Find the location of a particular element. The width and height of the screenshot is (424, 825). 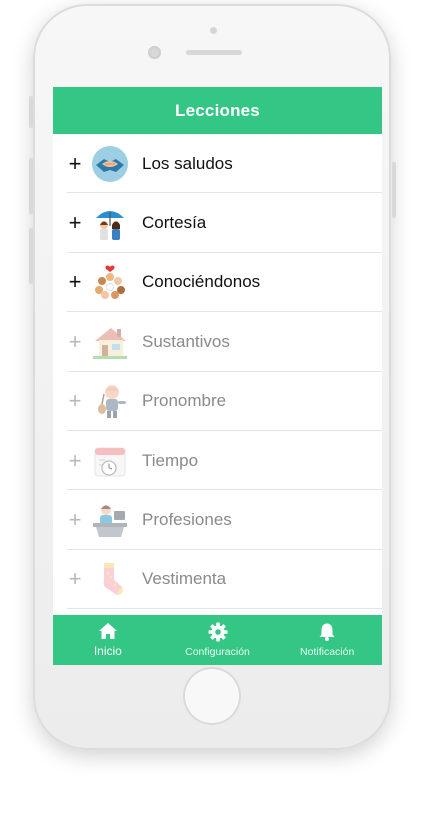

earpiece-speaker is located at coordinates (214, 52).